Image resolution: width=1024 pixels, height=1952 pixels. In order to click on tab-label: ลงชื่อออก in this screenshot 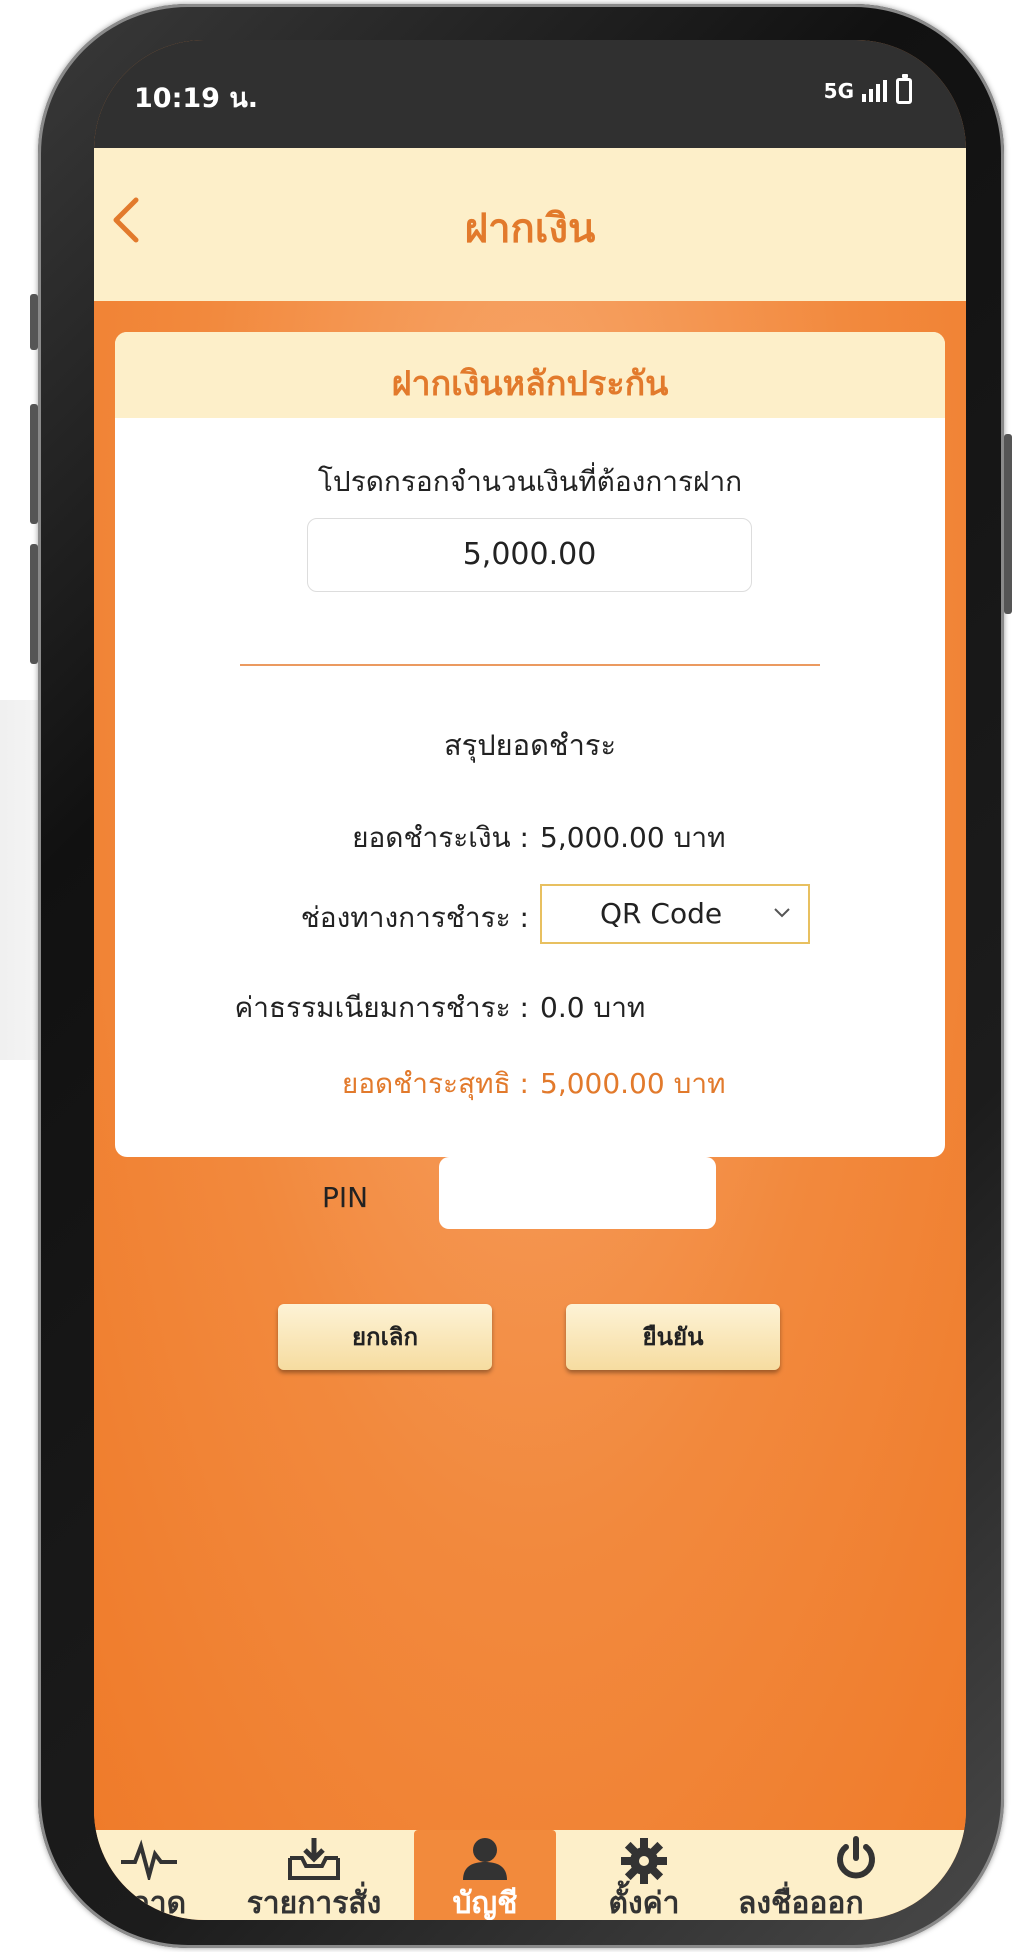, I will do `click(801, 1903)`.